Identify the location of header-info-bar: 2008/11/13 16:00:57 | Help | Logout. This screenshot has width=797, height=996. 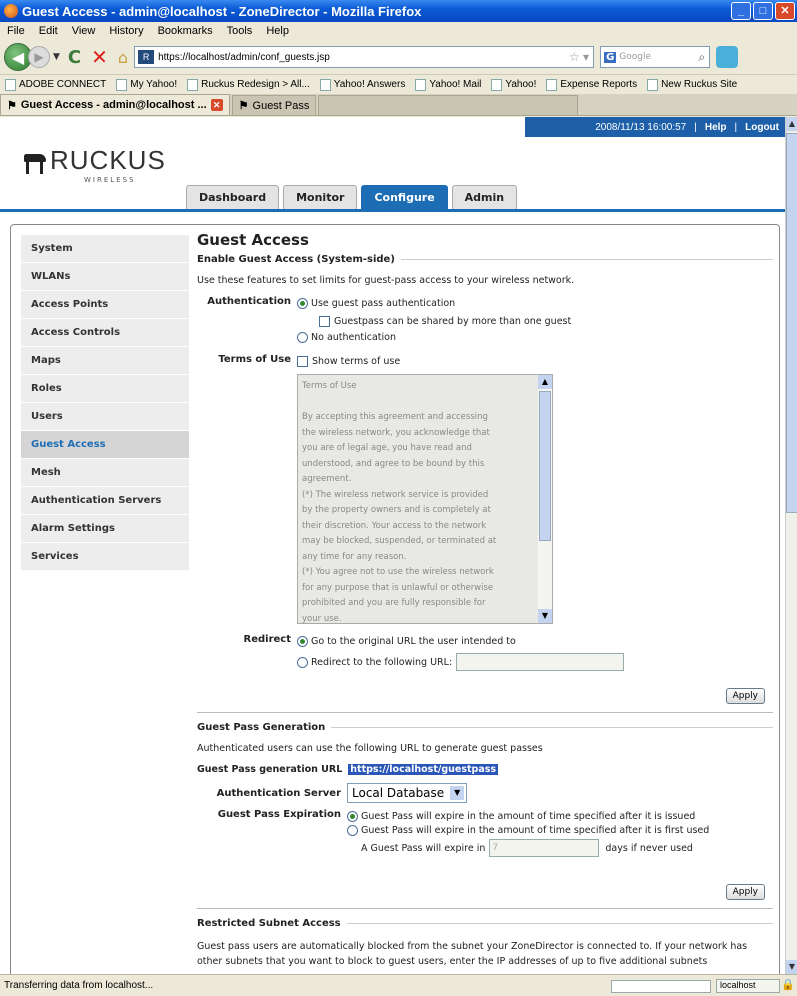
(655, 127).